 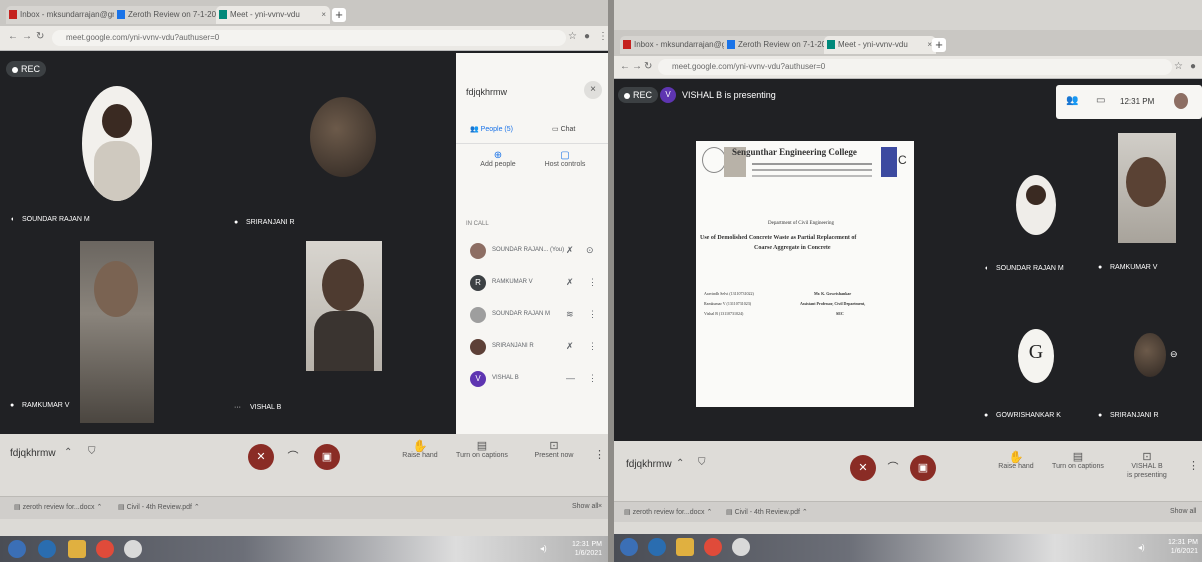 What do you see at coordinates (491, 129) in the screenshot?
I see `tab-people: 👥 People (5)` at bounding box center [491, 129].